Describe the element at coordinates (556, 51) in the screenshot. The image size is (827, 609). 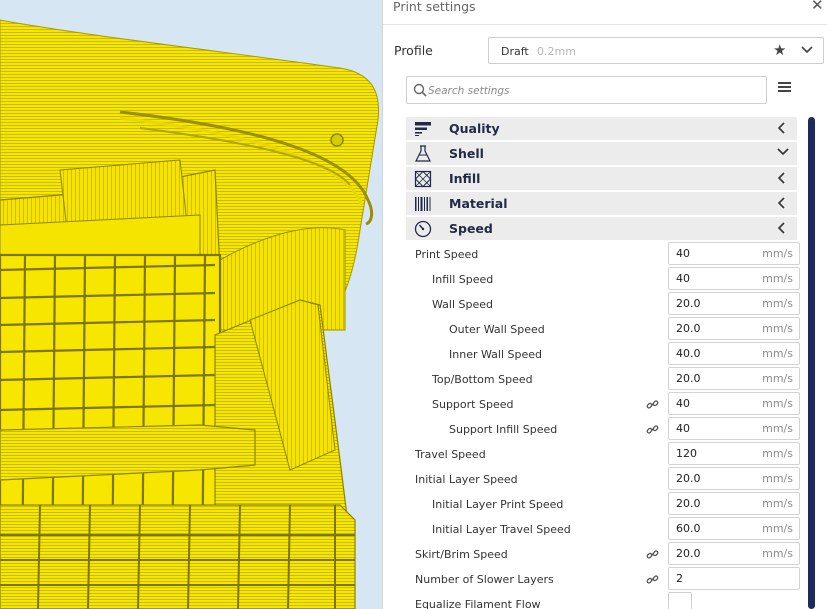
I see `profile-layer-height: 0.2mm` at that location.